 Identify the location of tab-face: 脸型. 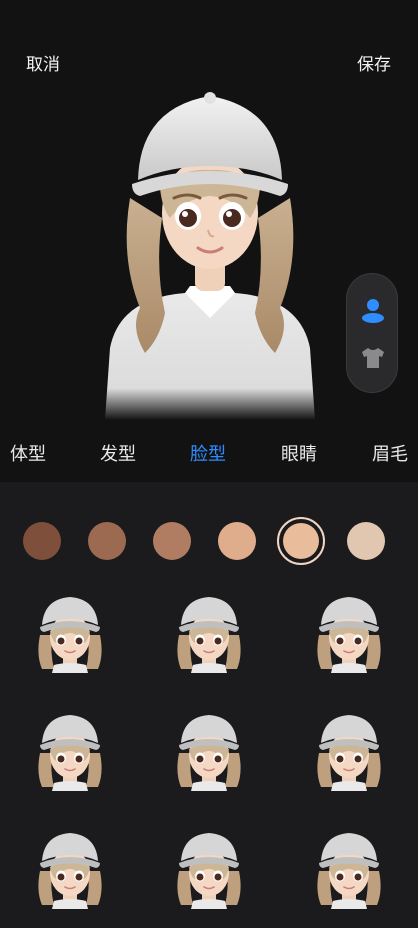
(208, 453).